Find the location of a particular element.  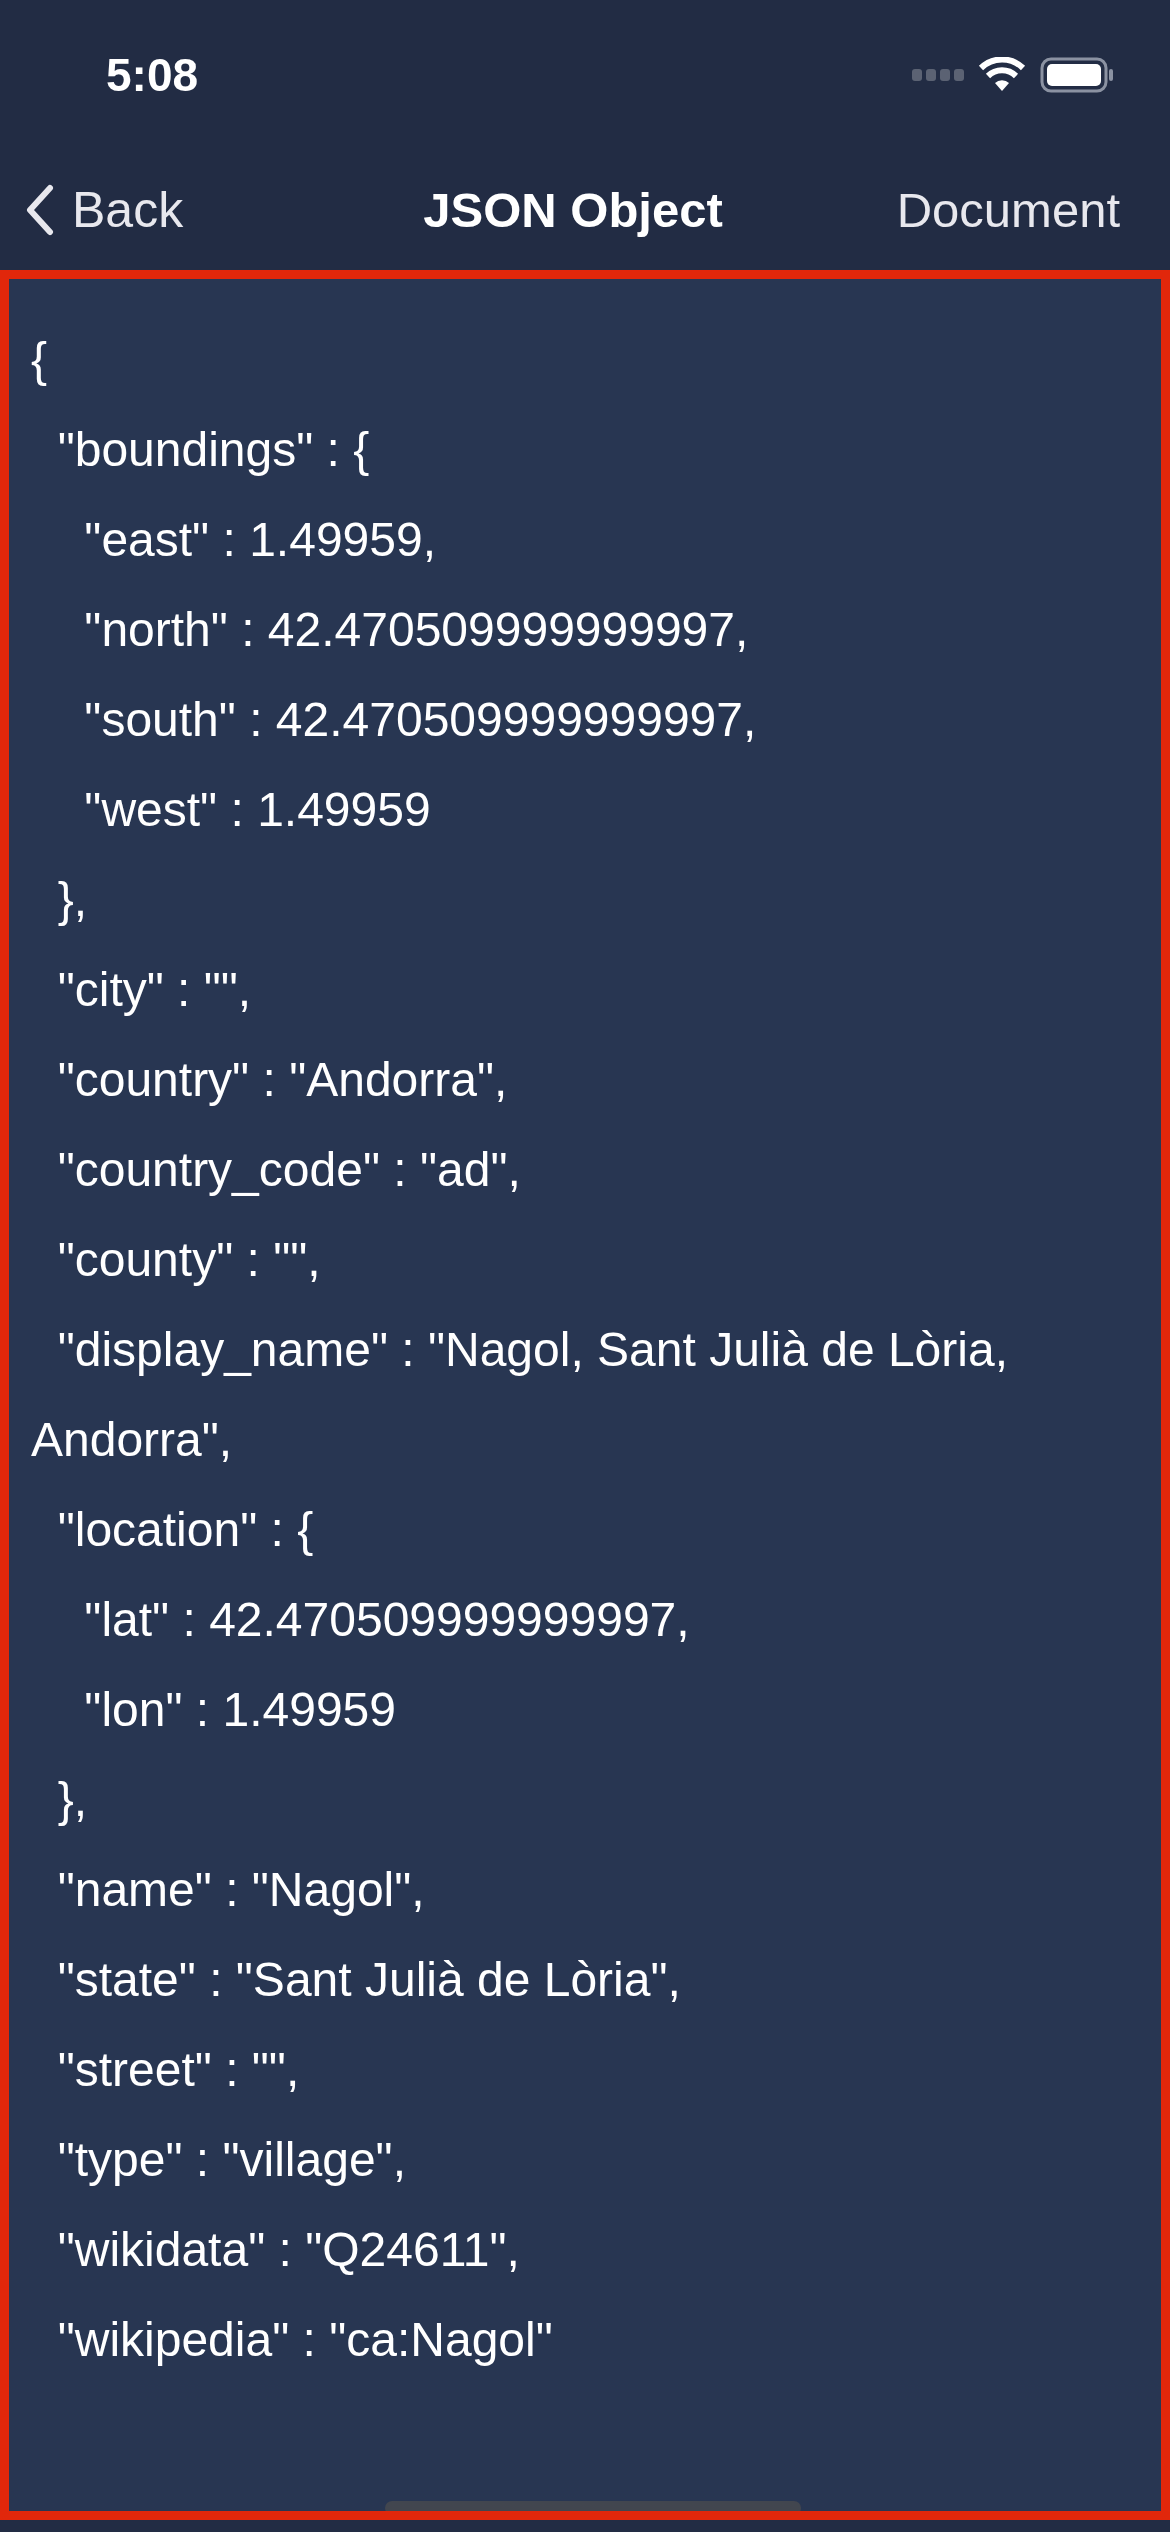

code-line: "east" : 1.49959, is located at coordinates (260, 540).